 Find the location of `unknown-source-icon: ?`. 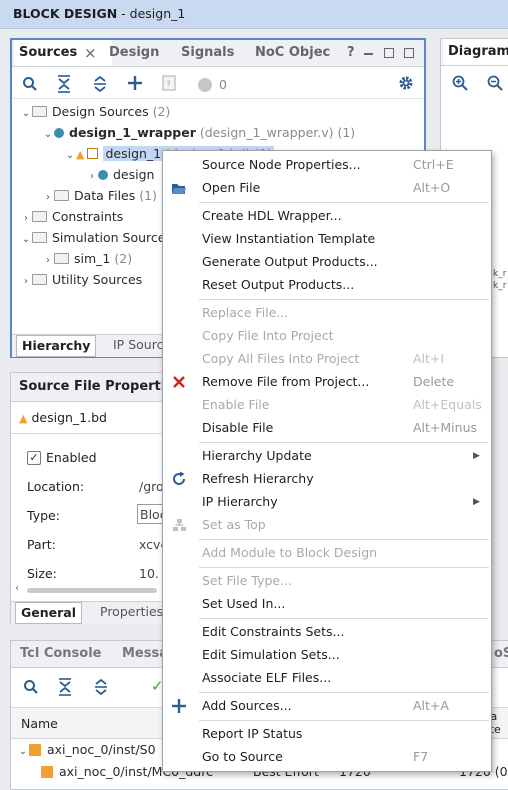

unknown-source-icon: ? is located at coordinates (169, 83).